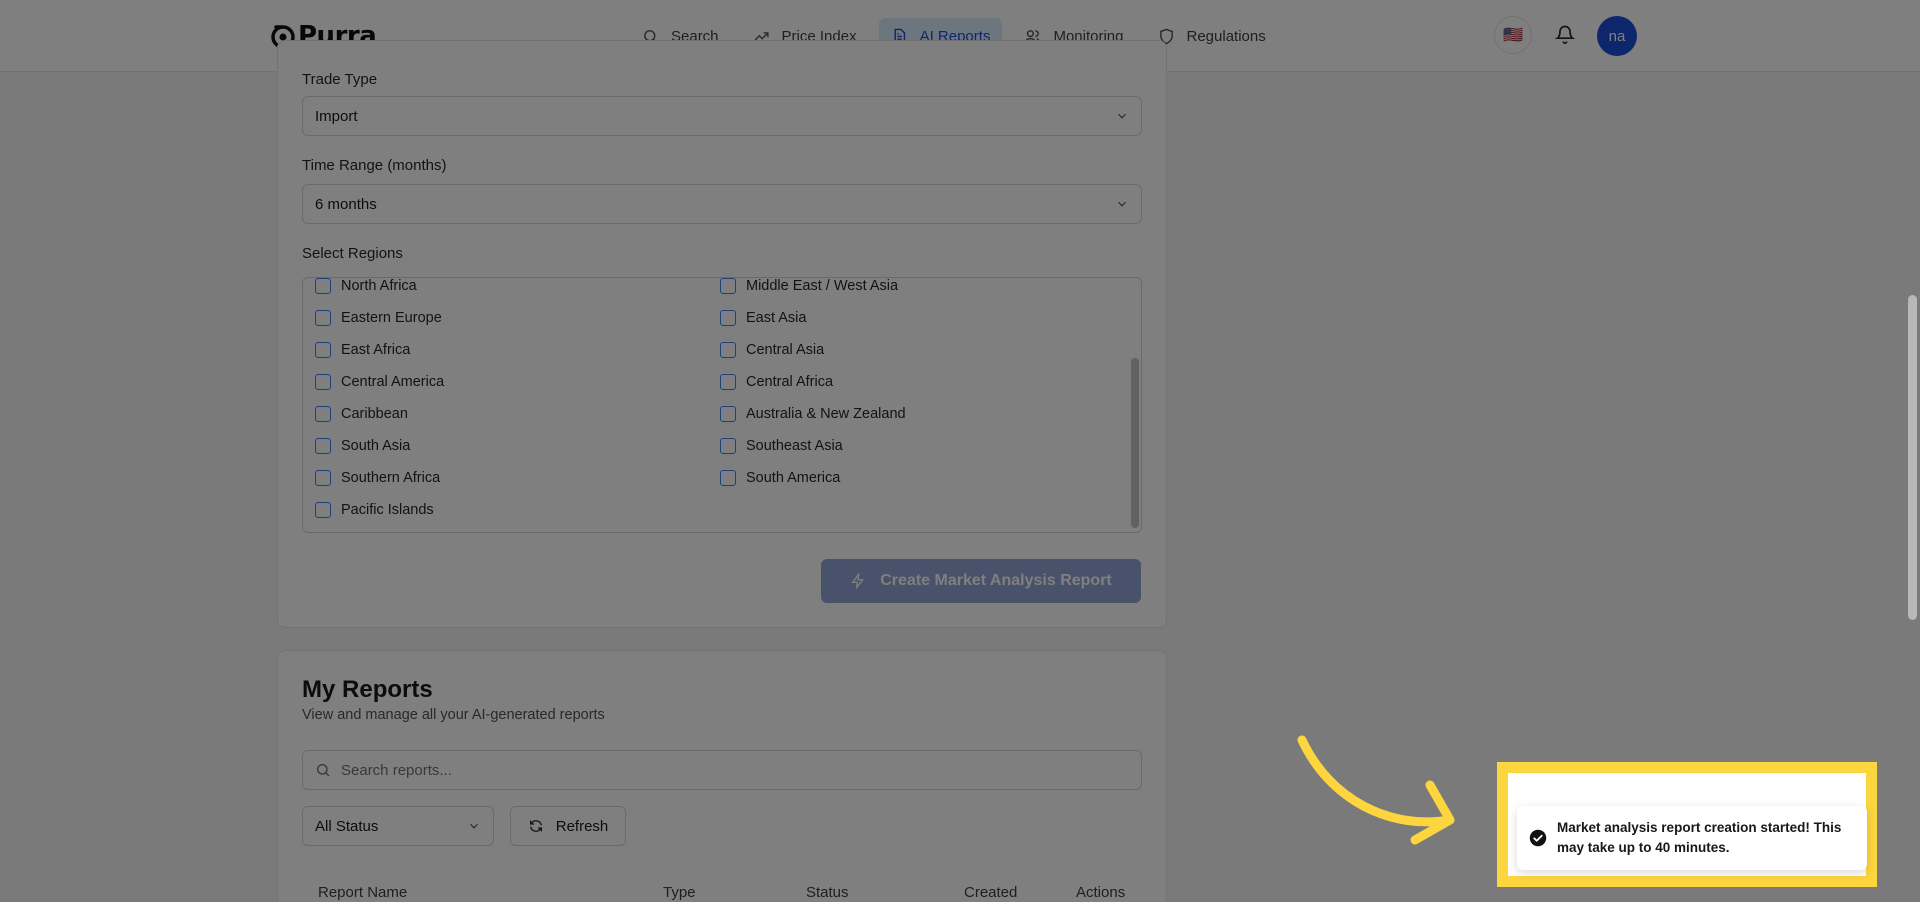 The image size is (1920, 902). What do you see at coordinates (391, 318) in the screenshot?
I see `region-label: Eastern Europe` at bounding box center [391, 318].